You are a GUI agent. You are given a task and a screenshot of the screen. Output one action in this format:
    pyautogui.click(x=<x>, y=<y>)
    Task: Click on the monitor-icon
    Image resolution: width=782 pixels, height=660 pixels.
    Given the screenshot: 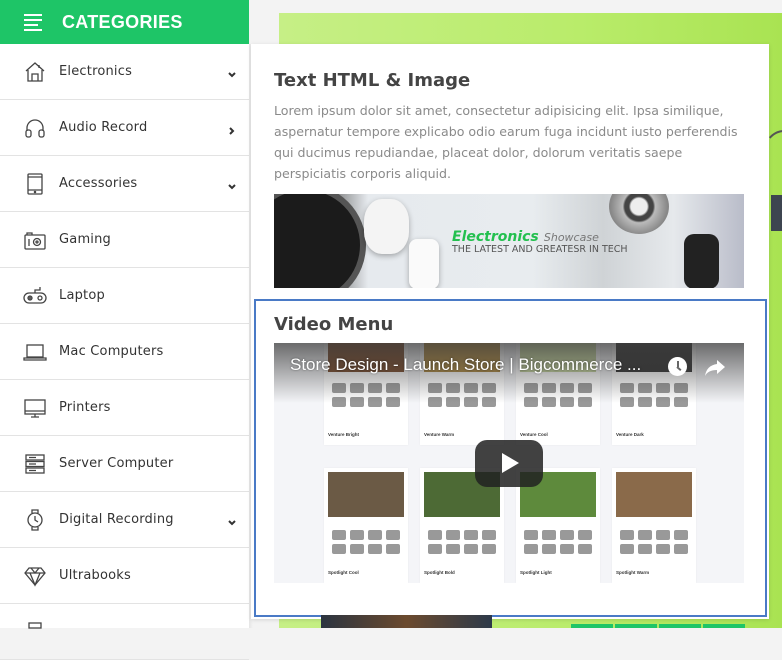 What is the action you would take?
    pyautogui.click(x=35, y=408)
    